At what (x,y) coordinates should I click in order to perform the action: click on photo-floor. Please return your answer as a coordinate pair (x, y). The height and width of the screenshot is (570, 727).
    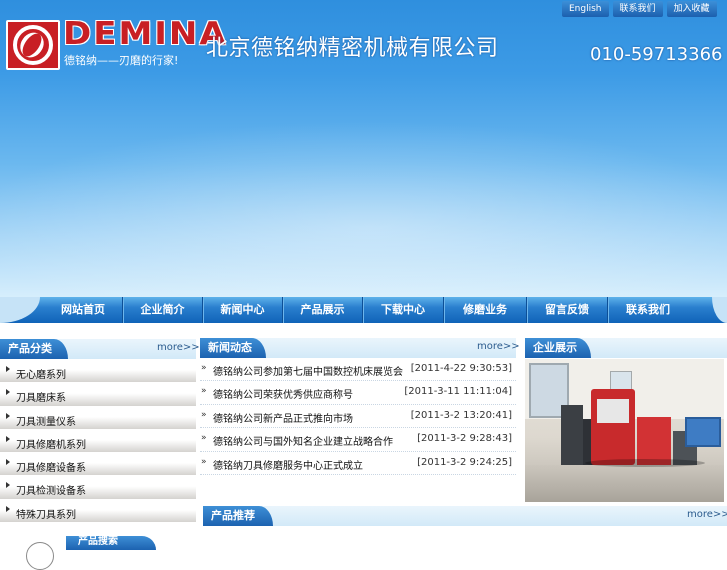
    Looking at the image, I should click on (624, 483).